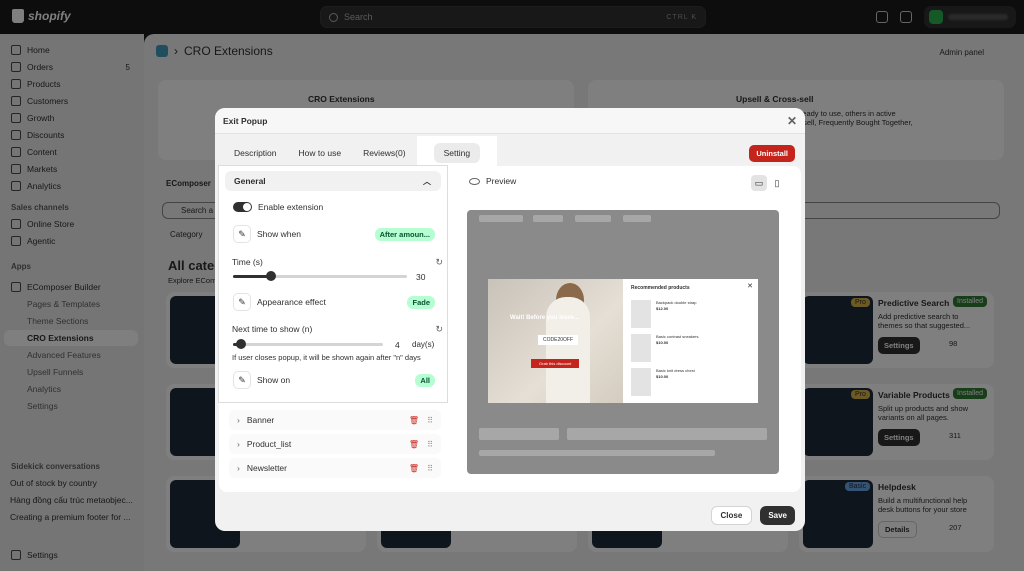 This screenshot has height=571, width=1024. What do you see at coordinates (269, 444) in the screenshot?
I see `section-label: Product_list` at bounding box center [269, 444].